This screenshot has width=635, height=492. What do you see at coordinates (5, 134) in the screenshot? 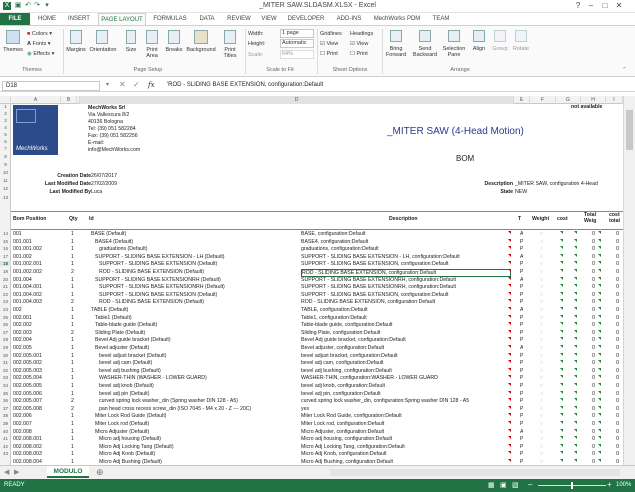
I see `row-header: 5` at bounding box center [5, 134].